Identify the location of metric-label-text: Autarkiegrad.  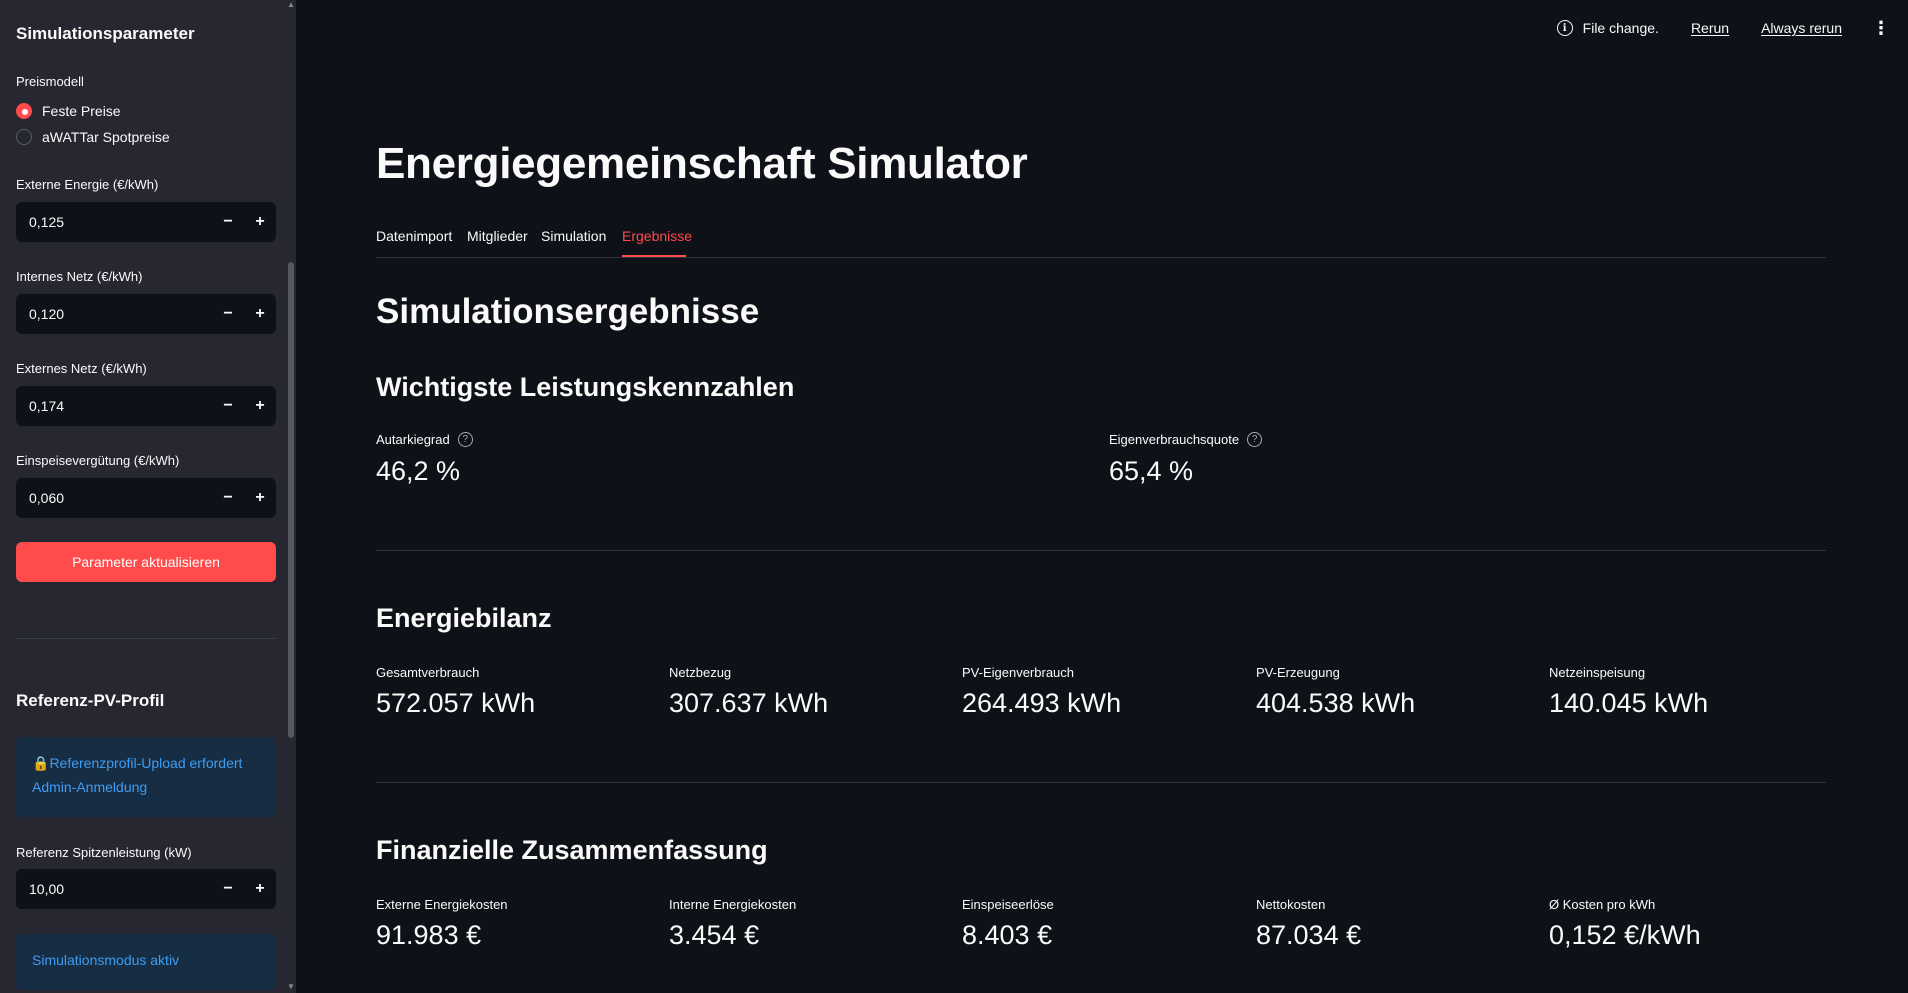
(413, 439).